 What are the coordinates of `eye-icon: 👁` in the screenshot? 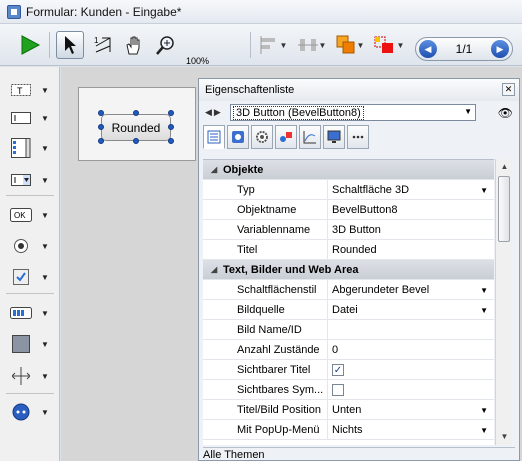 It's located at (505, 113).